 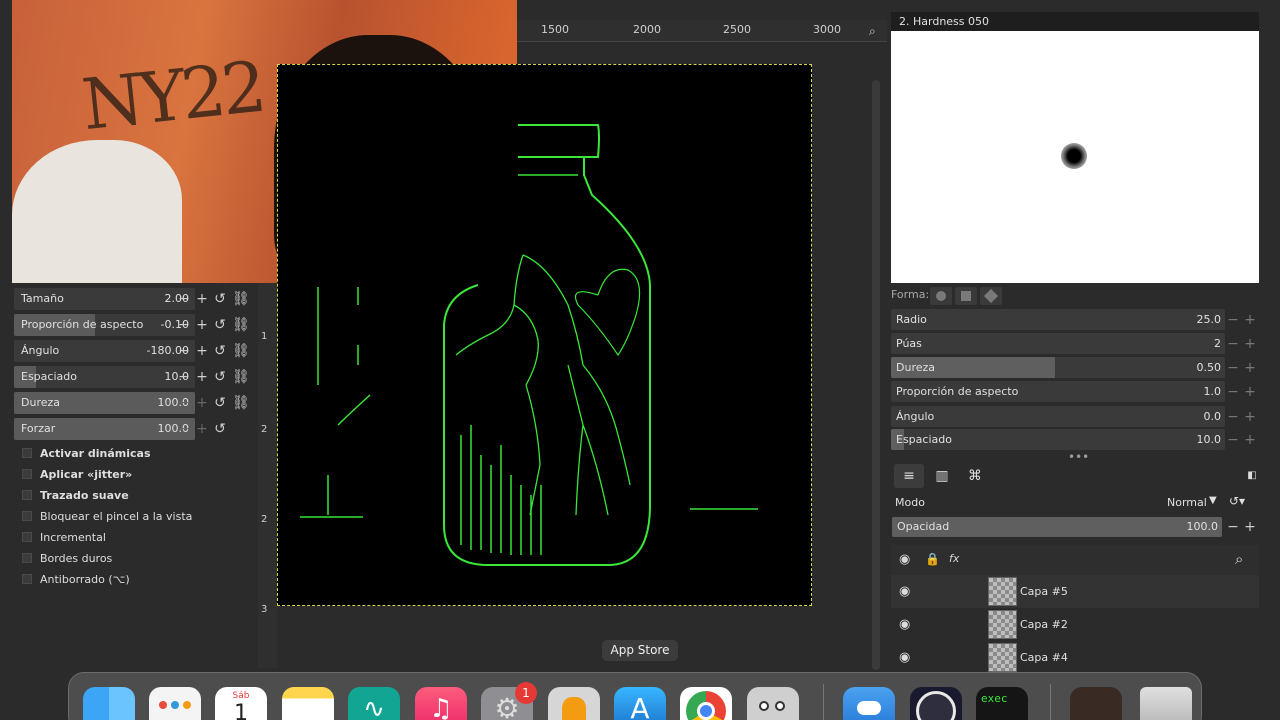 I want to click on mode-reset-icon: ↺▾, so click(x=1237, y=501).